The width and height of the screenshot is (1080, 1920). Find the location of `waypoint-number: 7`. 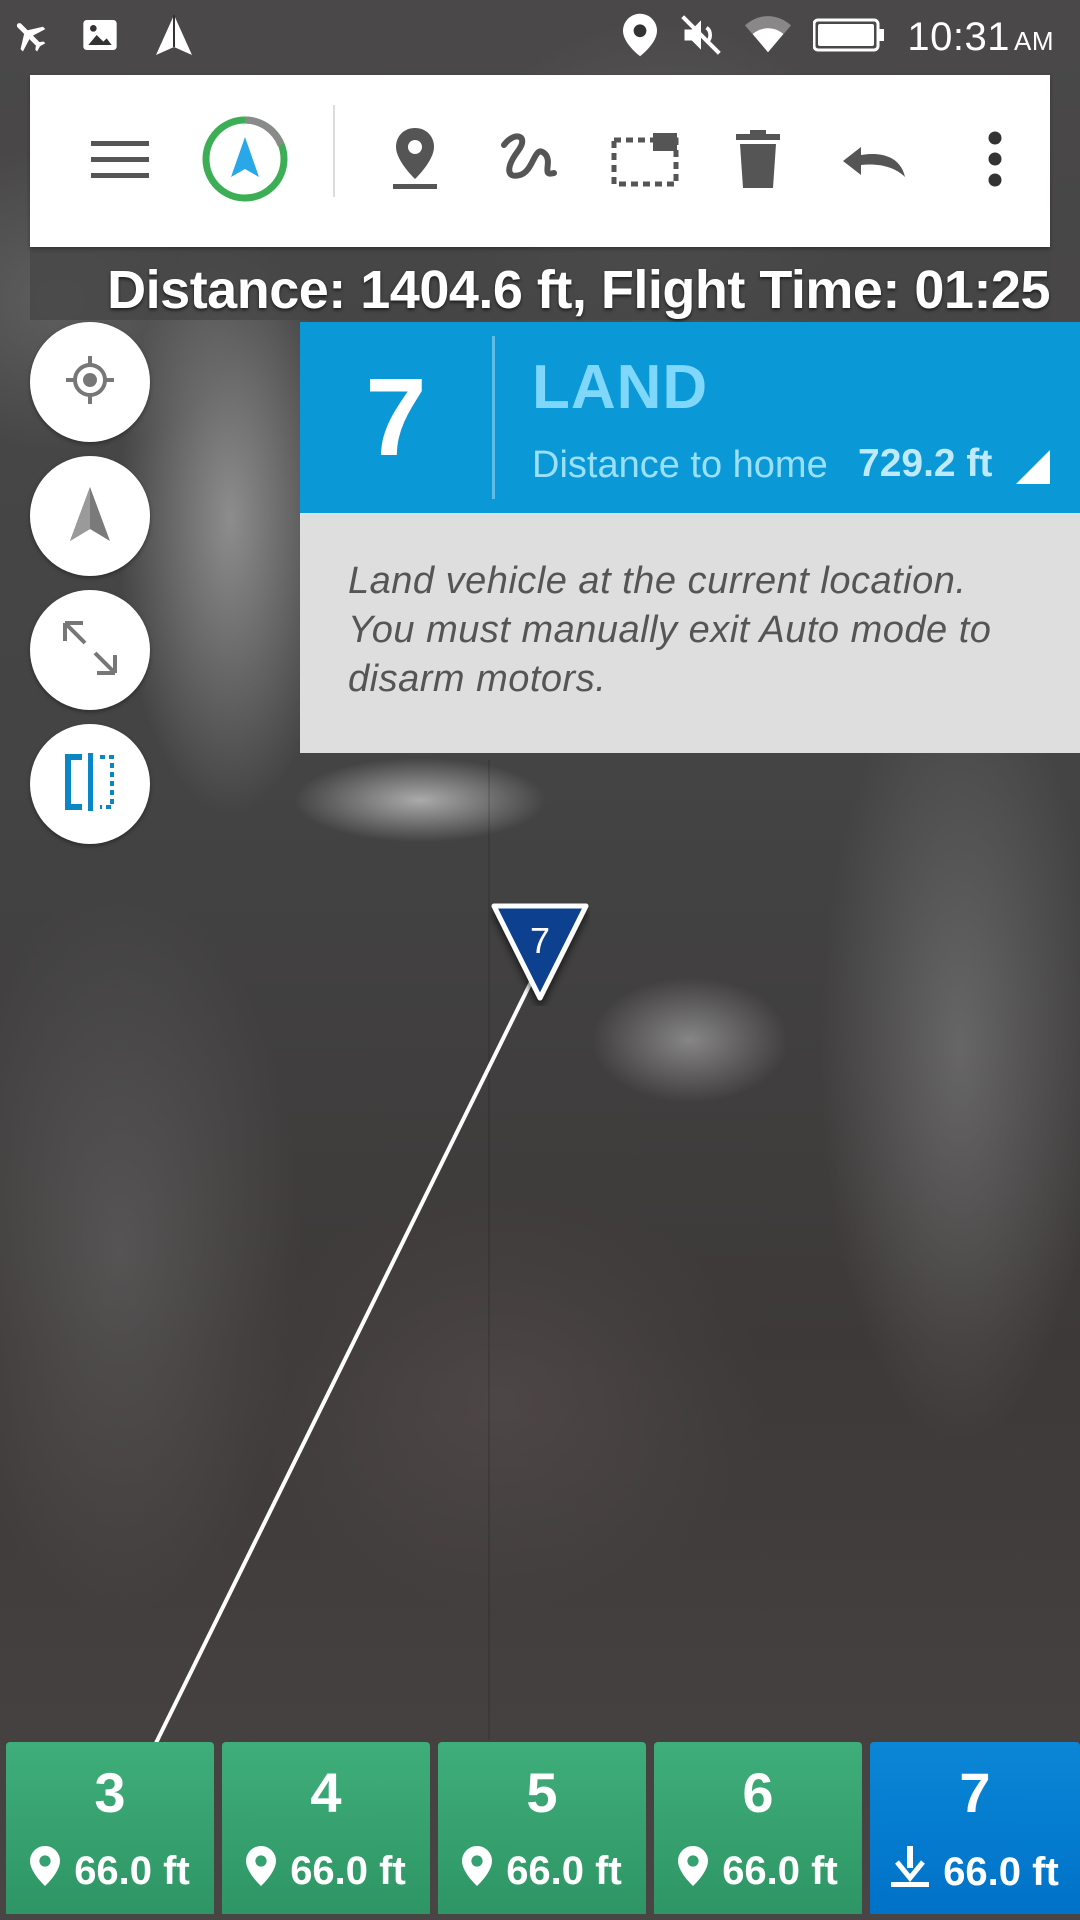

waypoint-number: 7 is located at coordinates (396, 417).